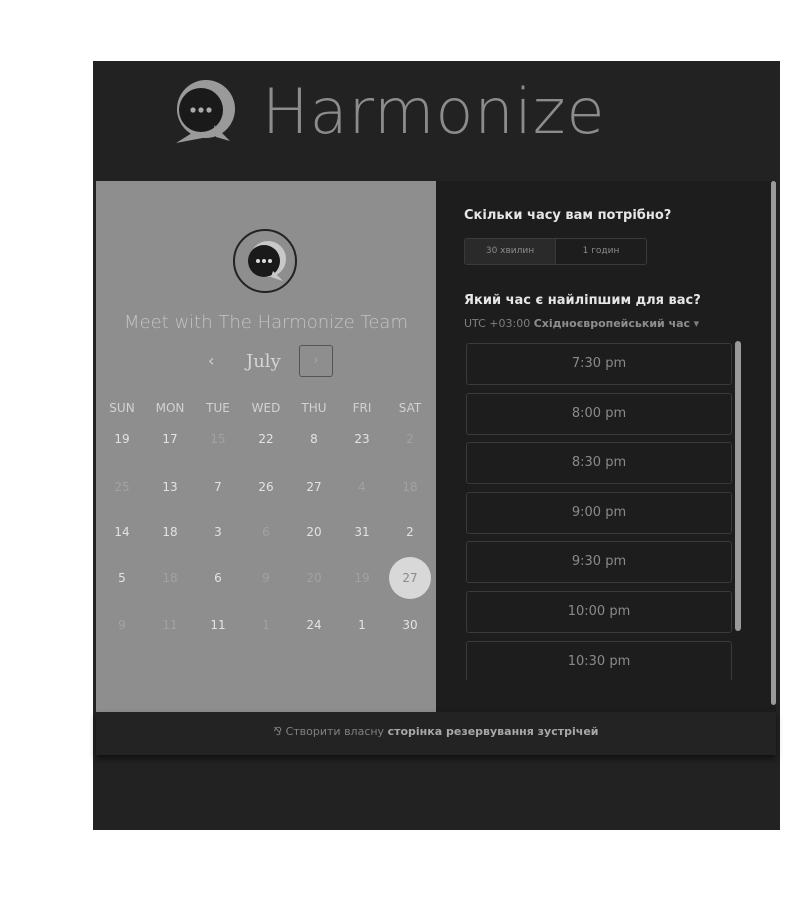 Image resolution: width=800 pixels, height=900 pixels. What do you see at coordinates (218, 439) in the screenshot?
I see `calendar-day: 15` at bounding box center [218, 439].